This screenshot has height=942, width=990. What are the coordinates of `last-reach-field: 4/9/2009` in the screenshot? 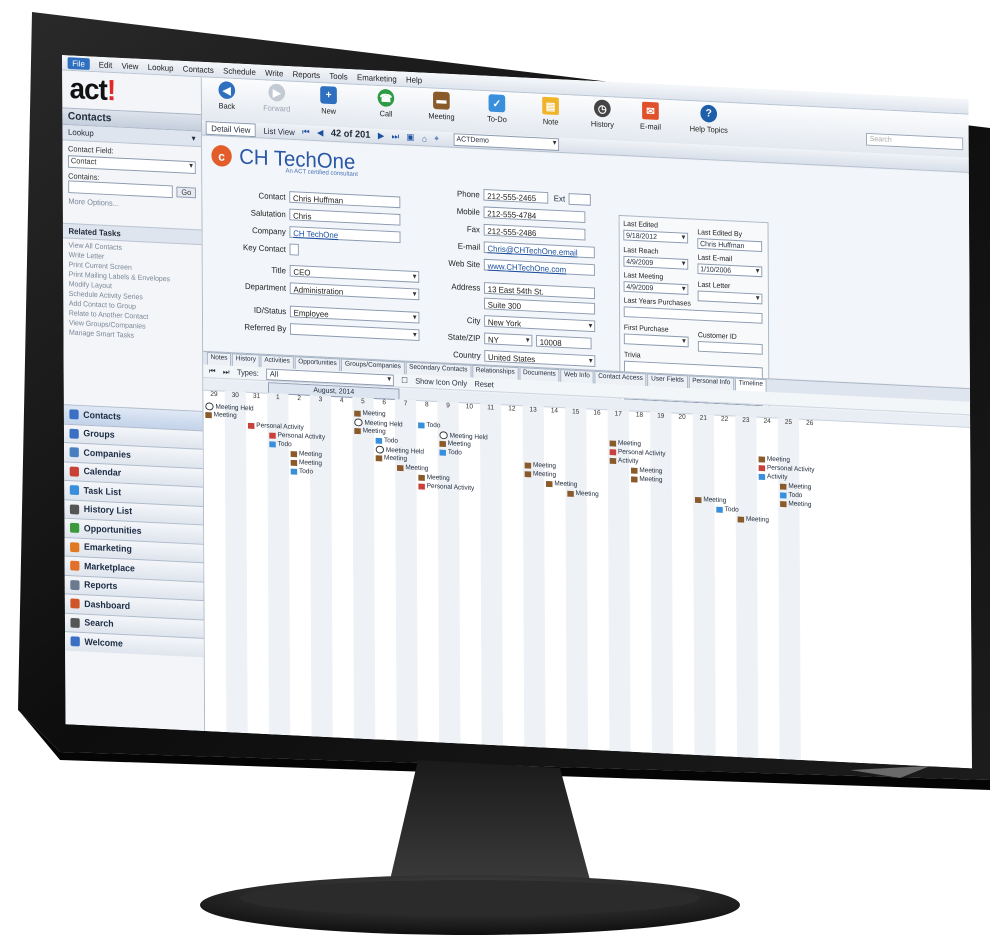 It's located at (656, 262).